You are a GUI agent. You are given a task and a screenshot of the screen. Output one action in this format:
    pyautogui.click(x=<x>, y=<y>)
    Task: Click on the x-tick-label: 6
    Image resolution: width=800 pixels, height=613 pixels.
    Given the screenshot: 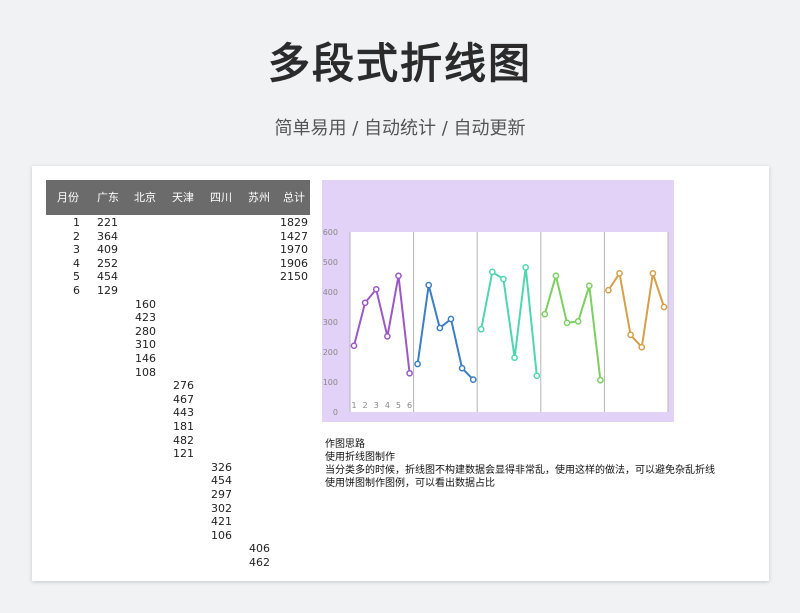 What is the action you would take?
    pyautogui.click(x=409, y=405)
    